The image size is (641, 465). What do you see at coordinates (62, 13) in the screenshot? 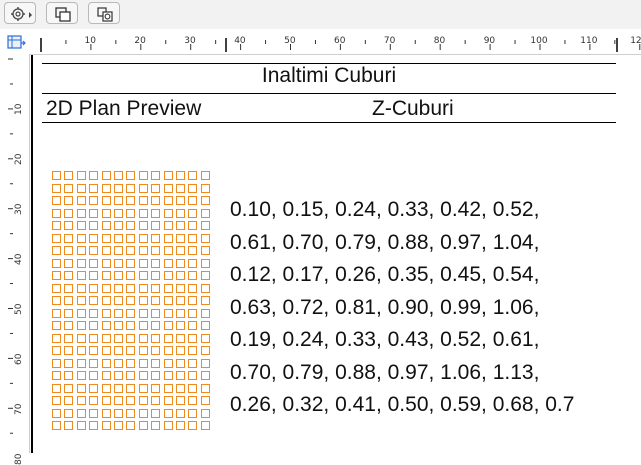
I see `plan-outline-button` at bounding box center [62, 13].